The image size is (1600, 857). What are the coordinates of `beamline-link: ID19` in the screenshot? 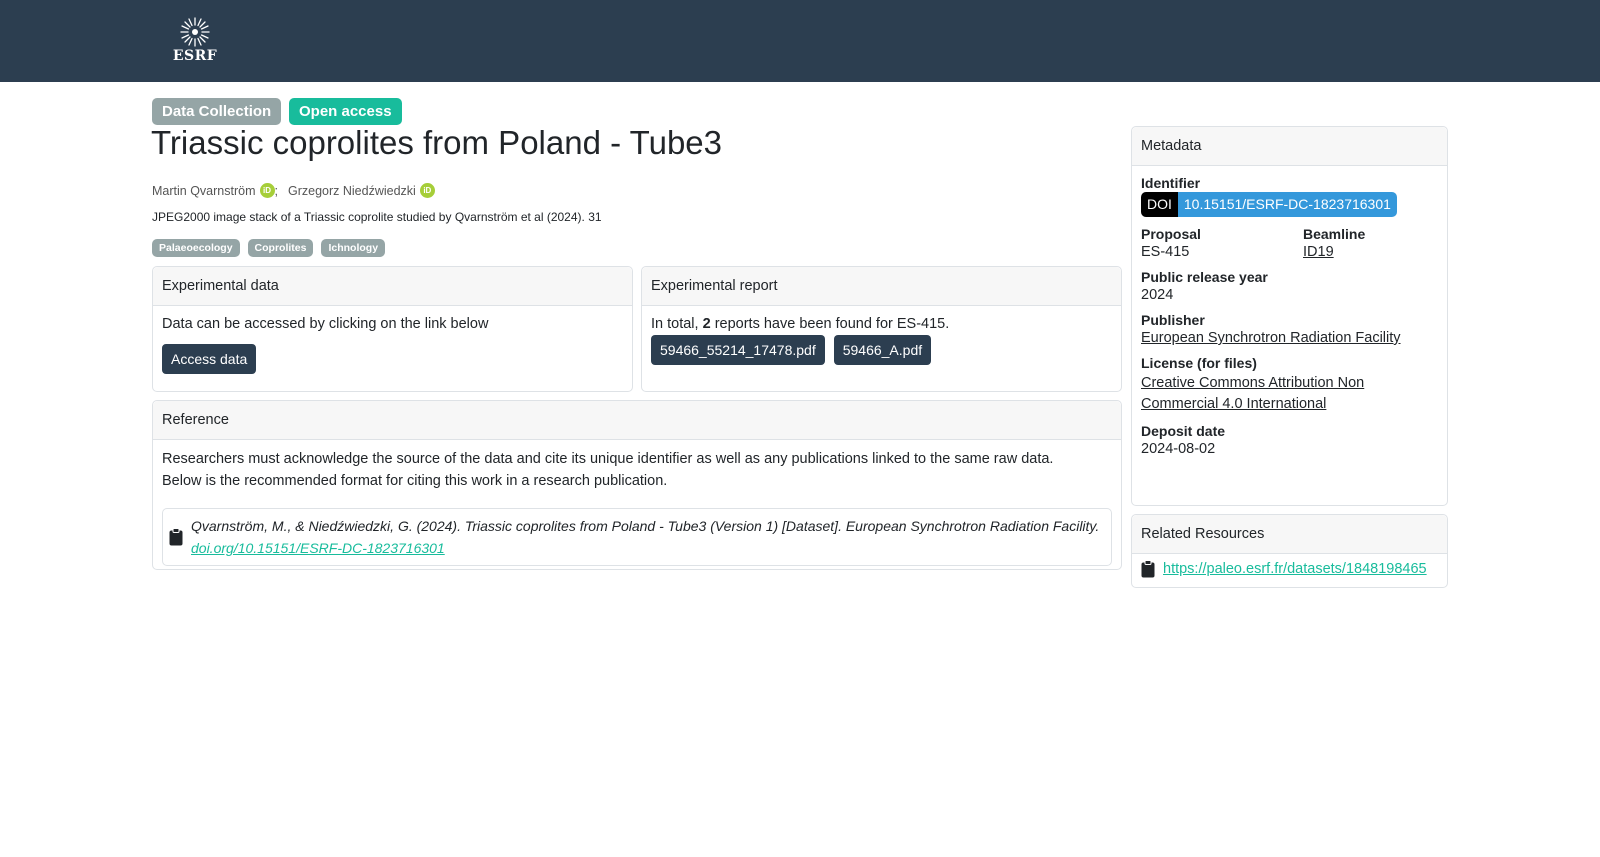 It's located at (1334, 252).